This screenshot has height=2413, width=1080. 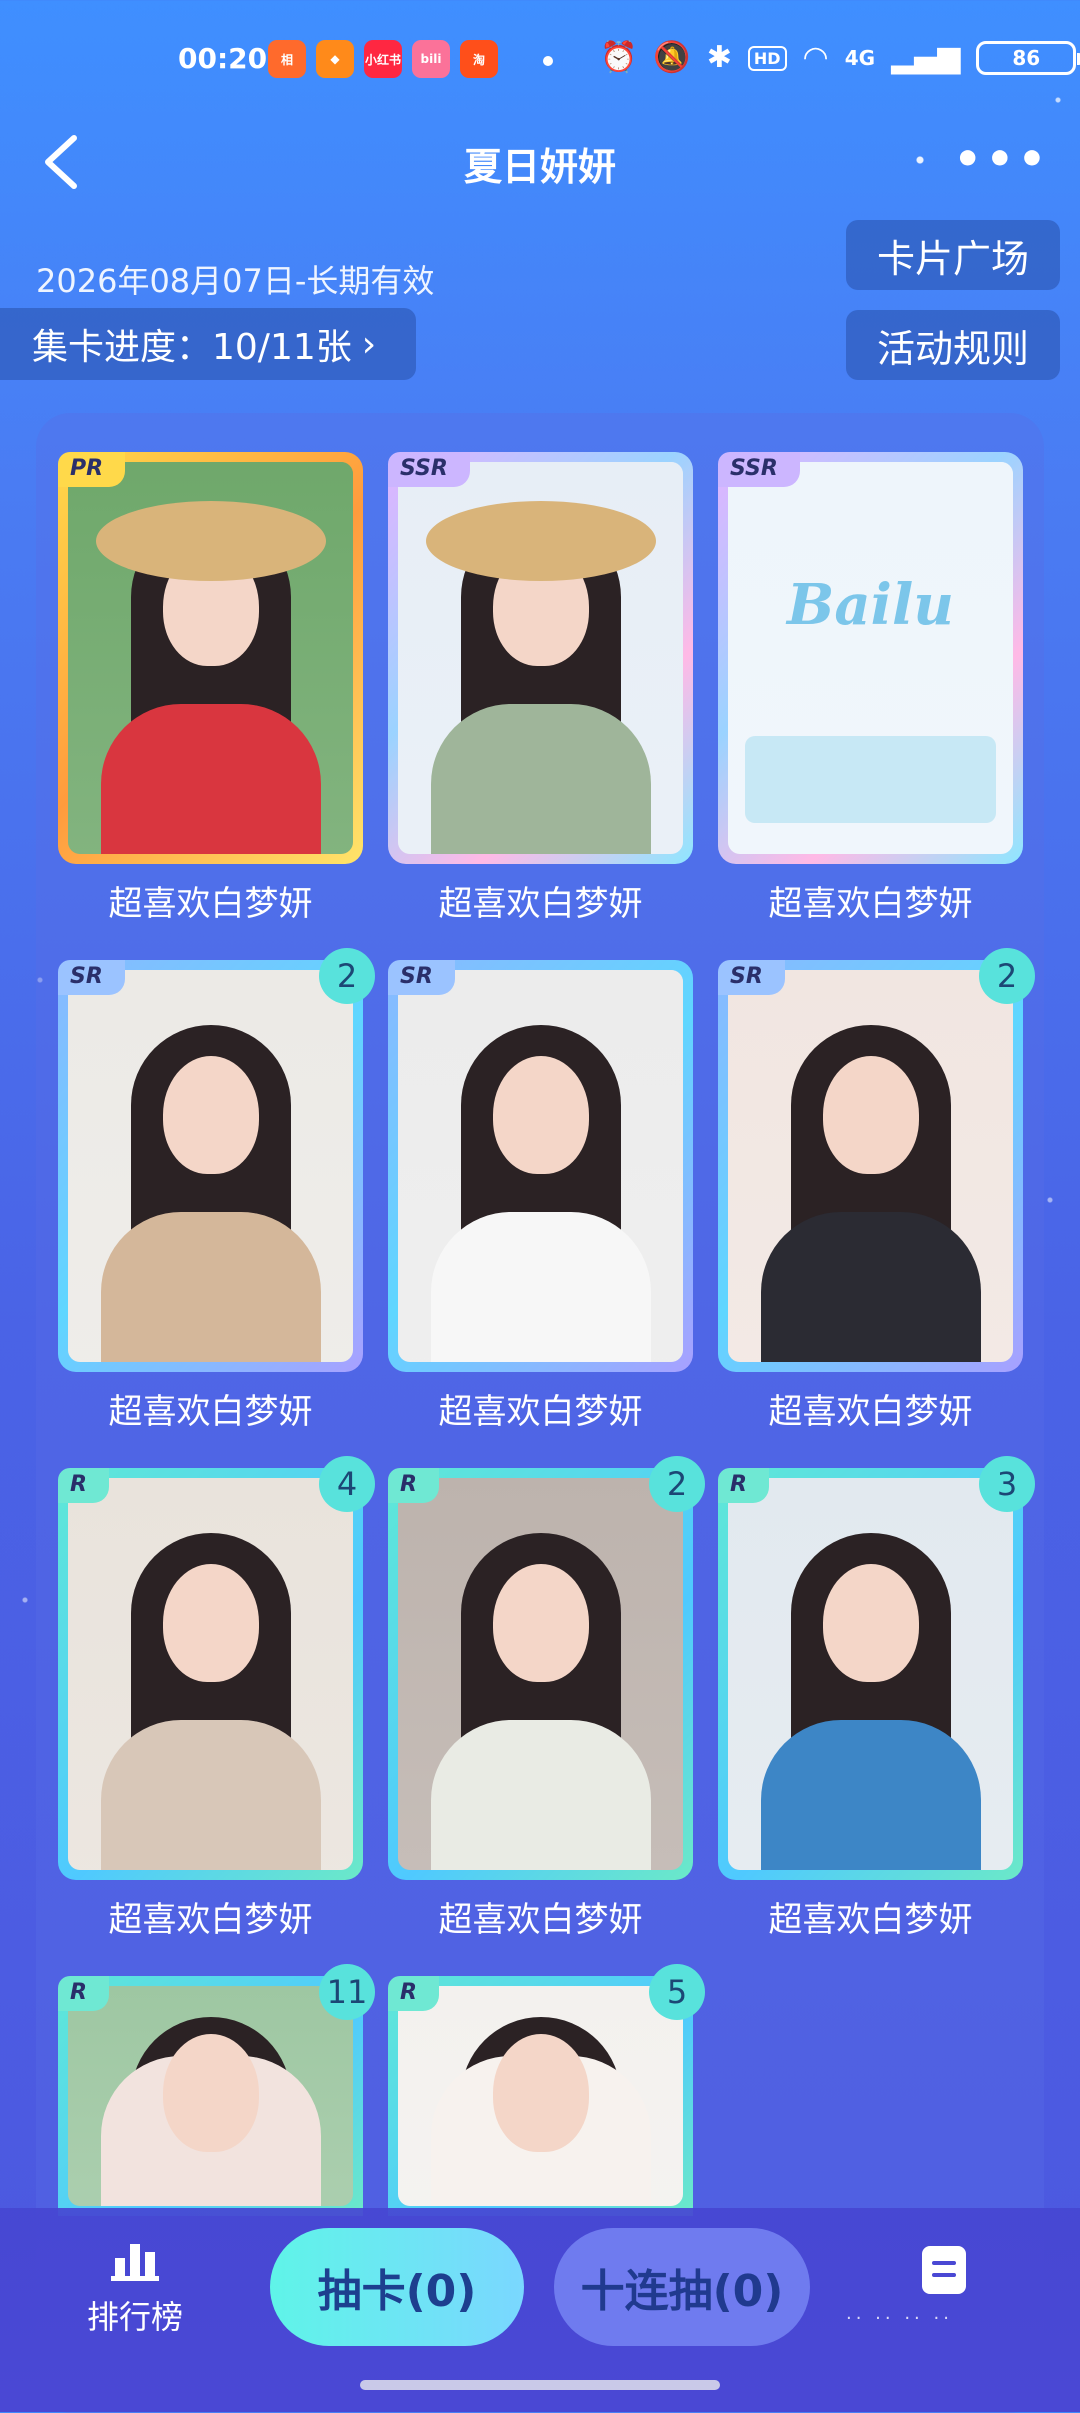 I want to click on collection-card: R2, so click(x=546, y=1668).